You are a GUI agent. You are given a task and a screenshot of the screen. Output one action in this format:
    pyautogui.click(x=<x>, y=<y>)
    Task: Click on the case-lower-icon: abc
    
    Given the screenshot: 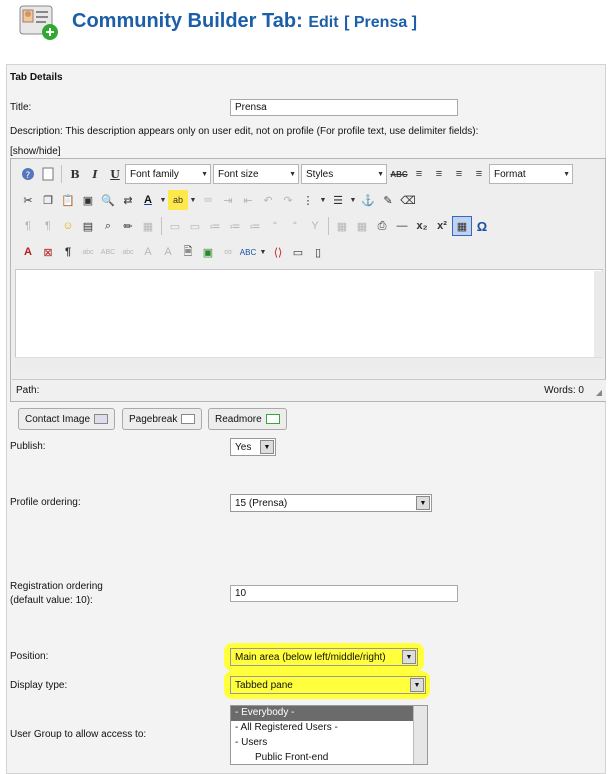 What is the action you would take?
    pyautogui.click(x=128, y=252)
    